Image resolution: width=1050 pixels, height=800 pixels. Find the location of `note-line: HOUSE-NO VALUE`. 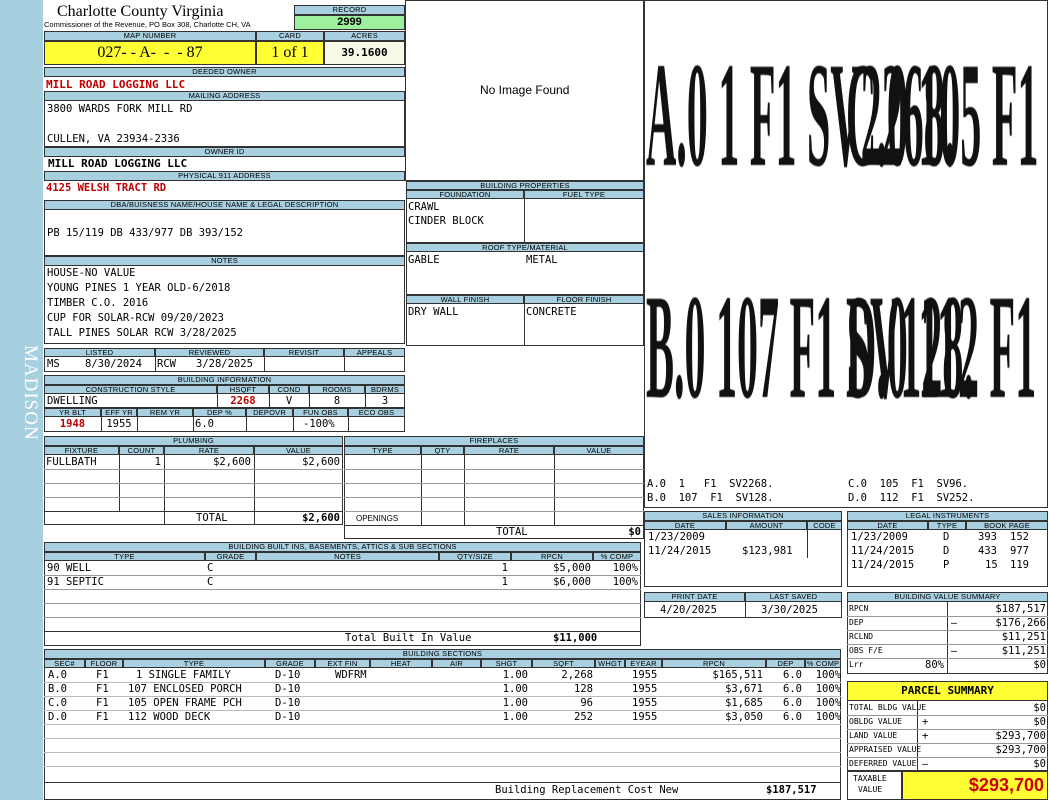

note-line: HOUSE-NO VALUE is located at coordinates (91, 273).